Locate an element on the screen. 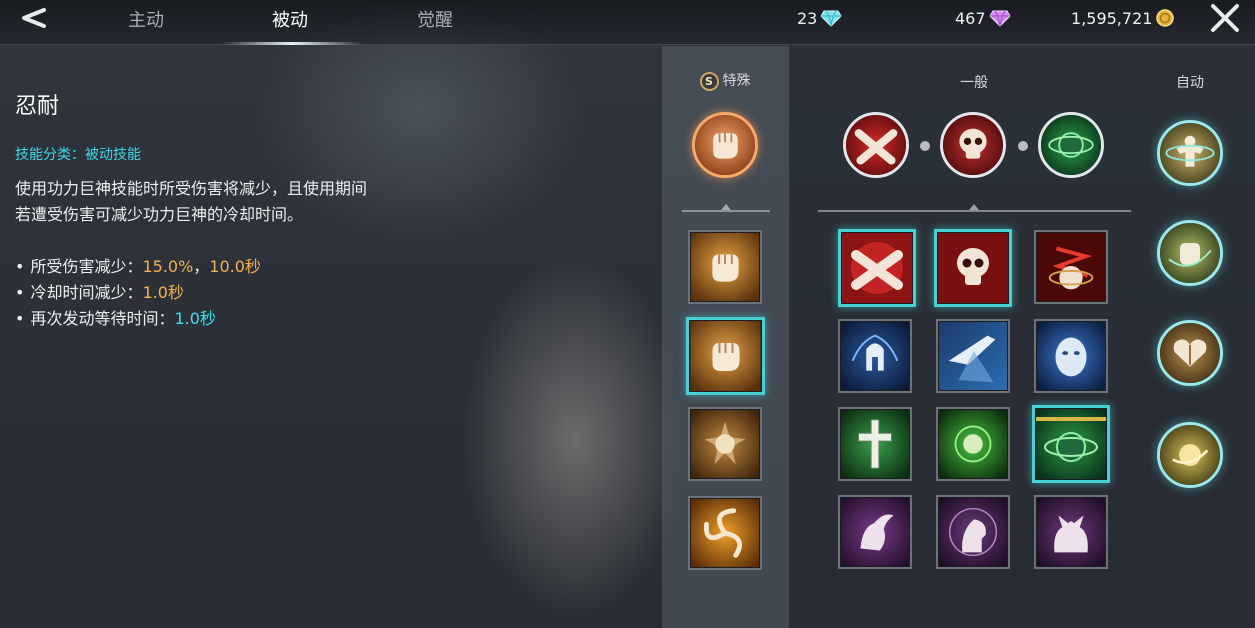 Image resolution: width=1255 pixels, height=628 pixels. general-skill-red-burst is located at coordinates (1071, 267).